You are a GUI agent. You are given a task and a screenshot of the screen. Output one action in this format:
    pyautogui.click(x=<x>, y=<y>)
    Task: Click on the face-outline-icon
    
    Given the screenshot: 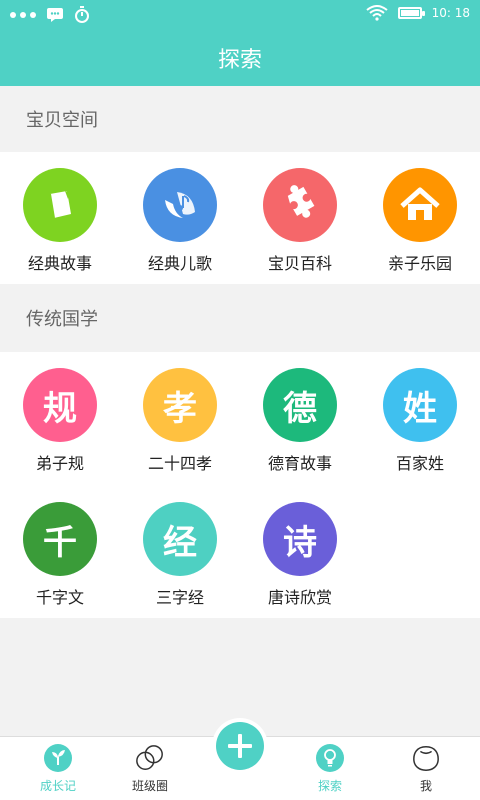 What is the action you would take?
    pyautogui.click(x=426, y=758)
    